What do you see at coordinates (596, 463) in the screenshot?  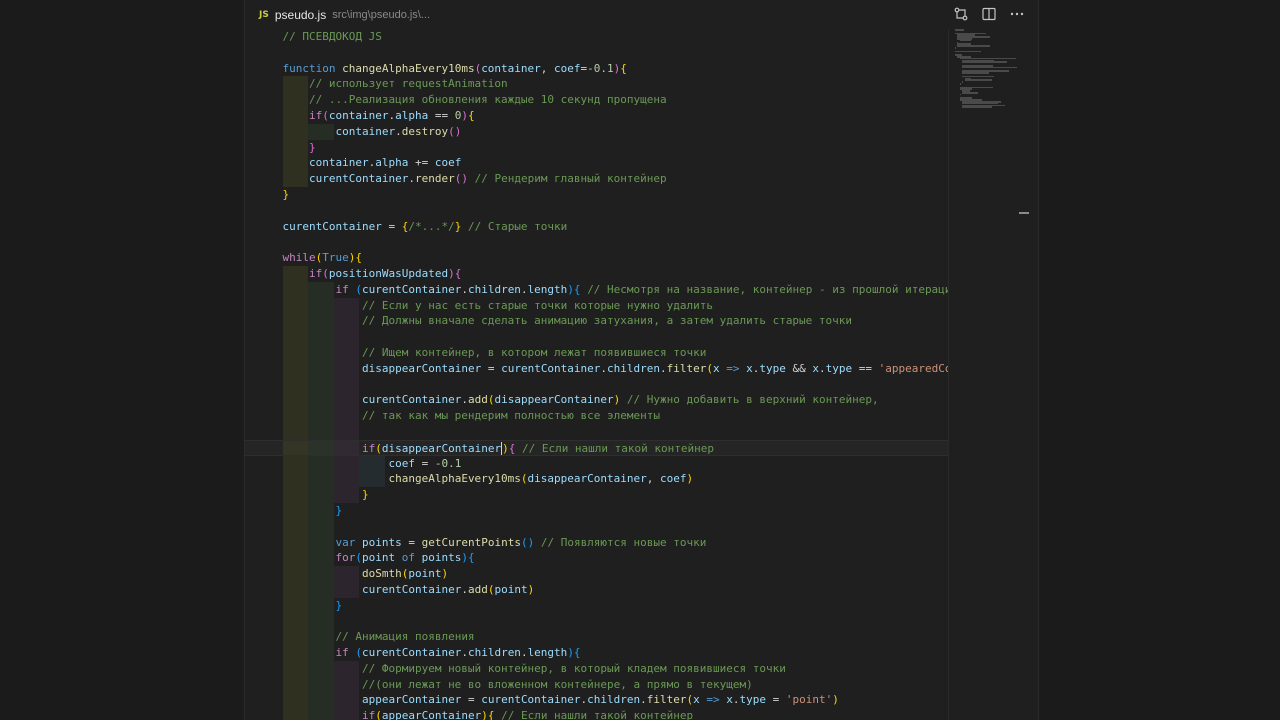 I see `code-line: coef = -0.1` at bounding box center [596, 463].